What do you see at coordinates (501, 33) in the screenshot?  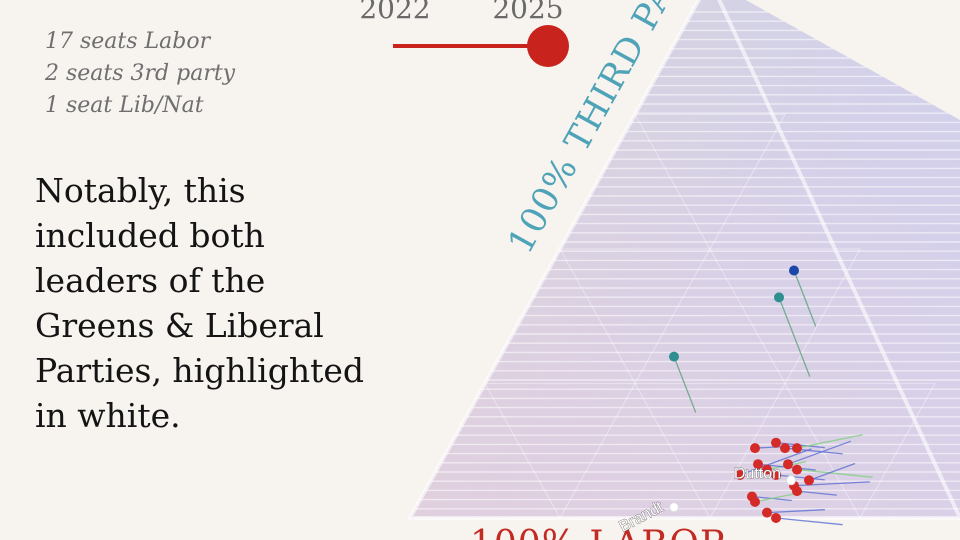 I see `year-timeline: 2022 2025` at bounding box center [501, 33].